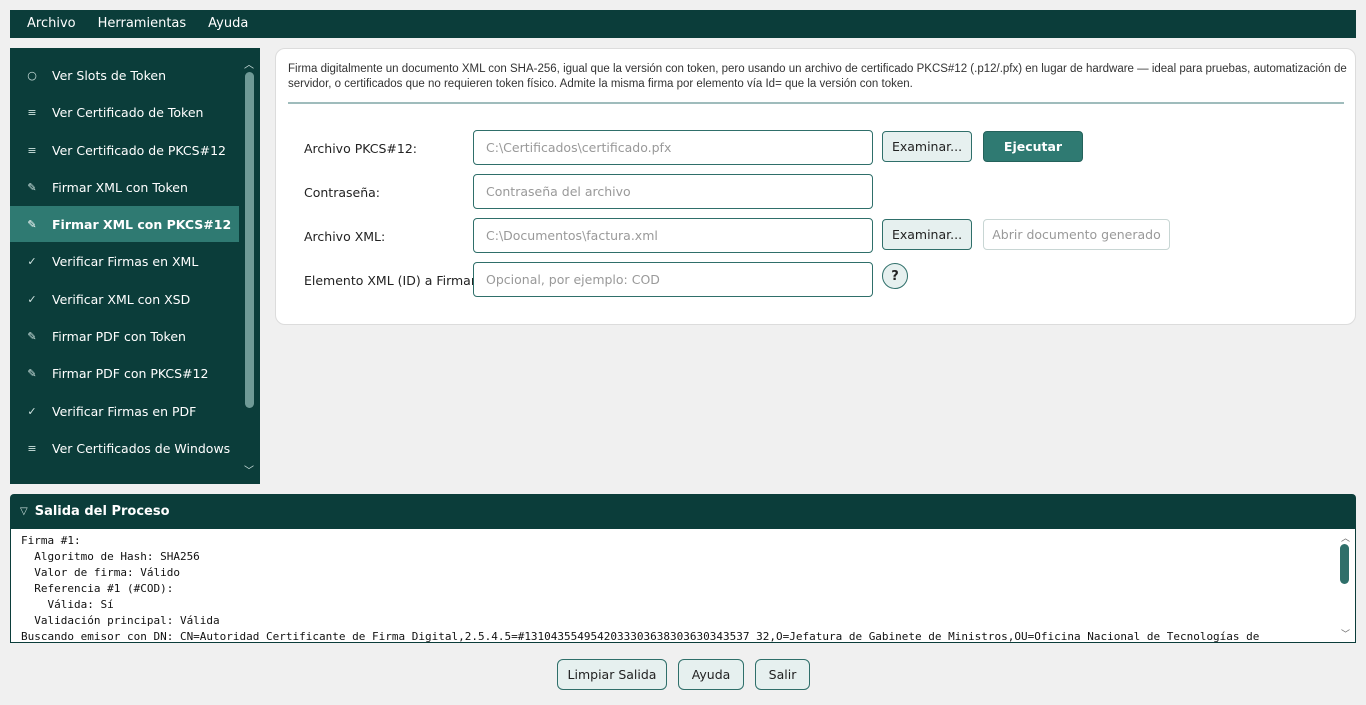 The image size is (1366, 705). I want to click on sidebar-item-label: Ver Certificado de Token, so click(128, 112).